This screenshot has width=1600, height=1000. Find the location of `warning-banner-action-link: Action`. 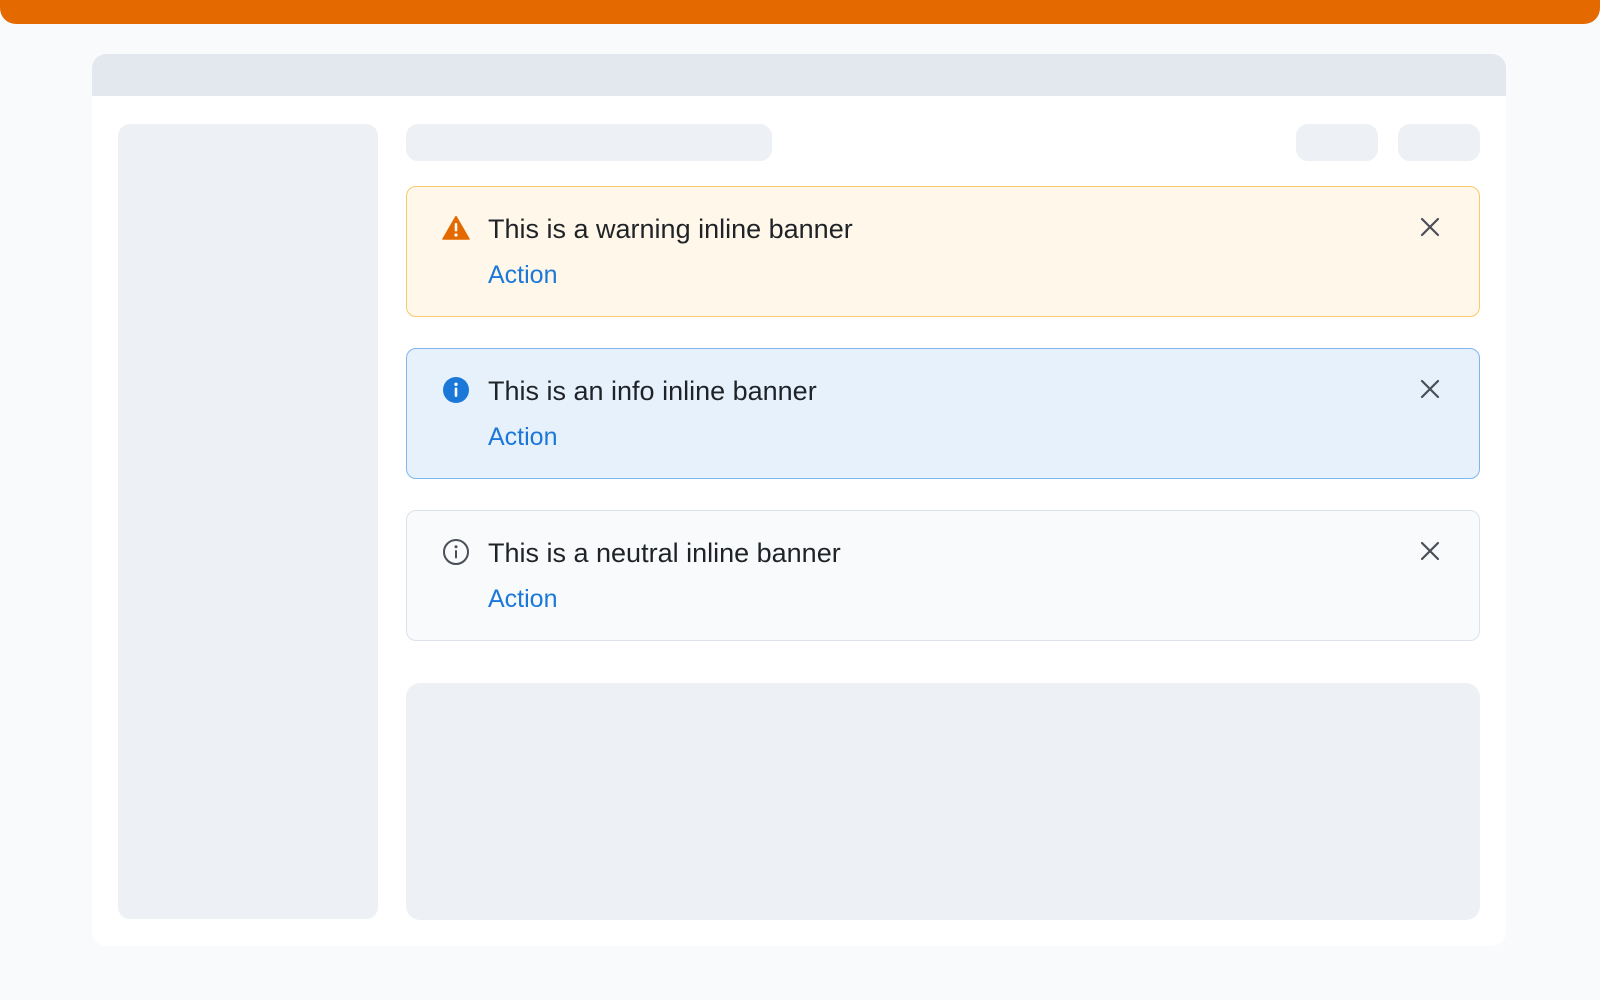

warning-banner-action-link: Action is located at coordinates (522, 275).